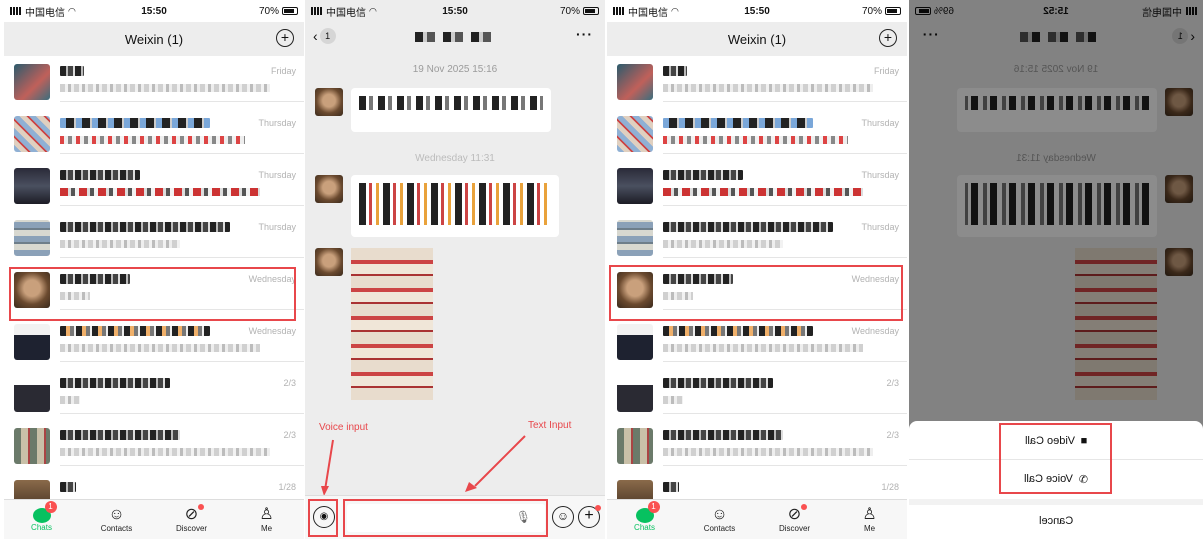  I want to click on annotation-arrows, so click(423, 465).